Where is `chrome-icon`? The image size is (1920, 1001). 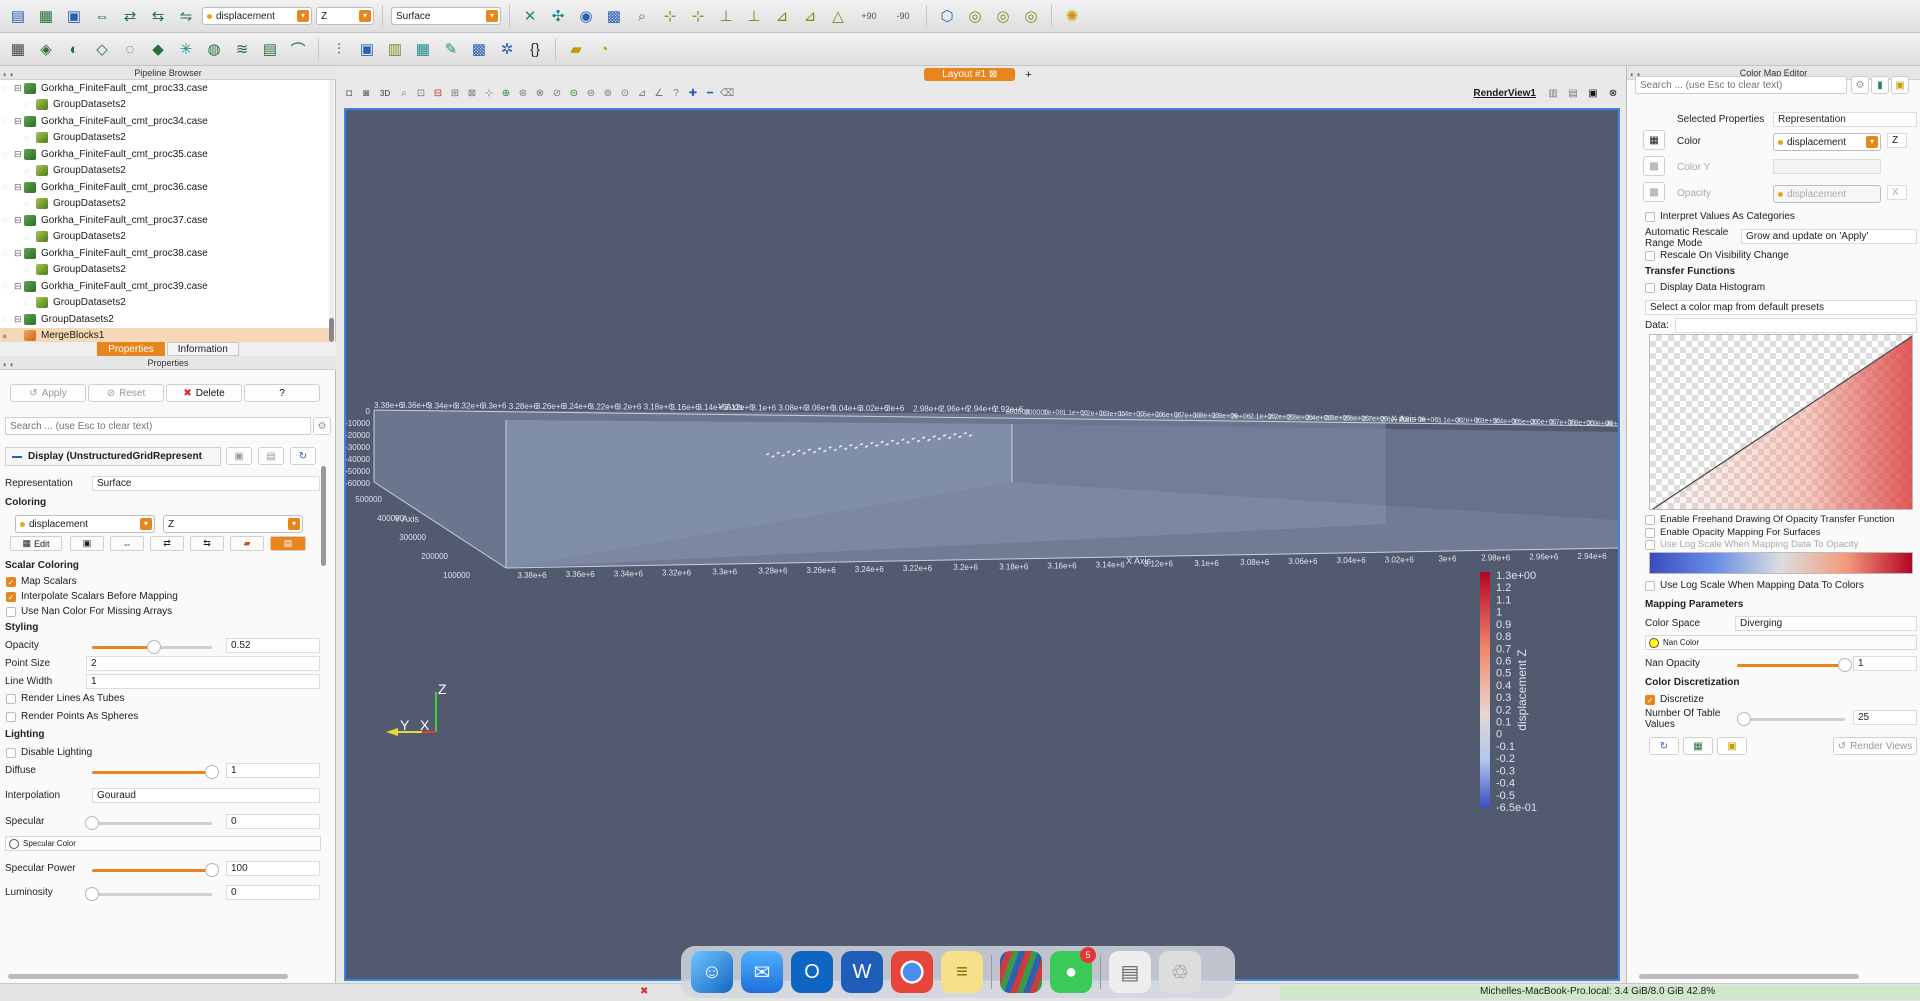
chrome-icon is located at coordinates (912, 972).